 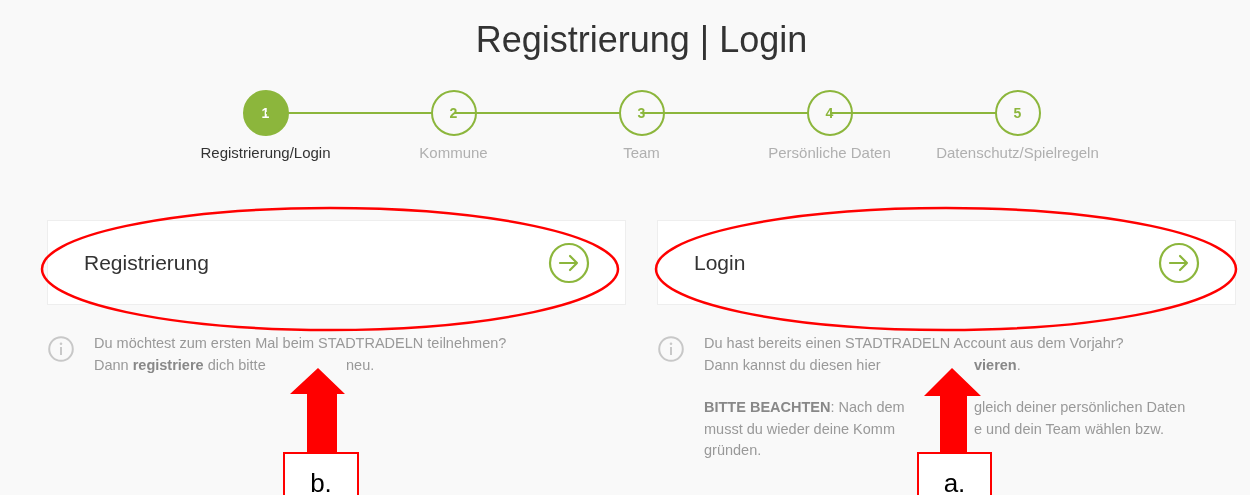 I want to click on step-label: Team, so click(x=641, y=153).